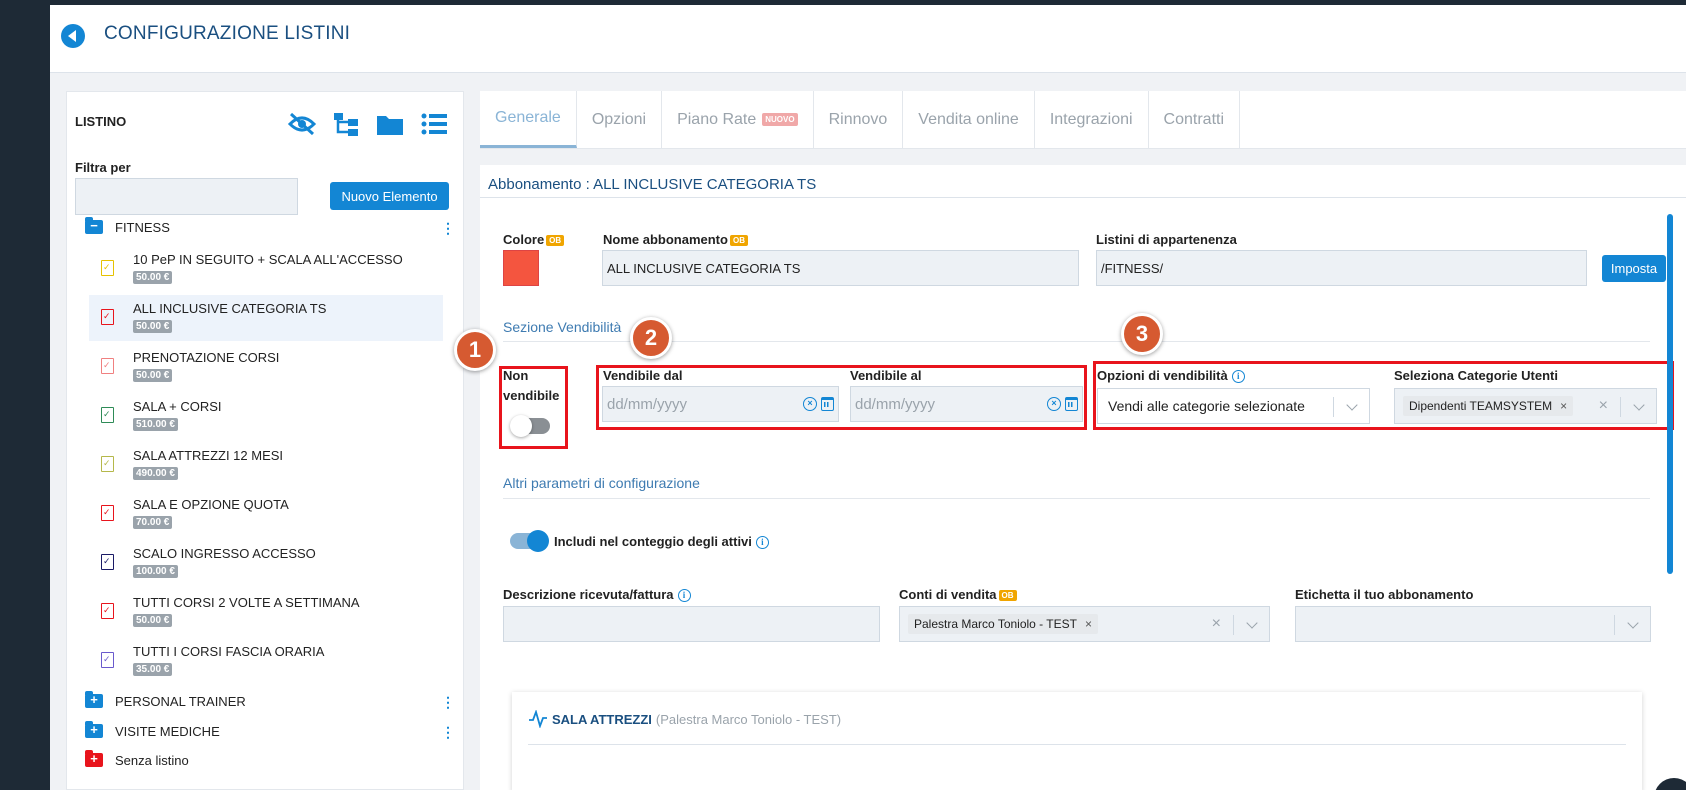 Image resolution: width=1686 pixels, height=790 pixels. What do you see at coordinates (475, 350) in the screenshot?
I see `callout-1: 1` at bounding box center [475, 350].